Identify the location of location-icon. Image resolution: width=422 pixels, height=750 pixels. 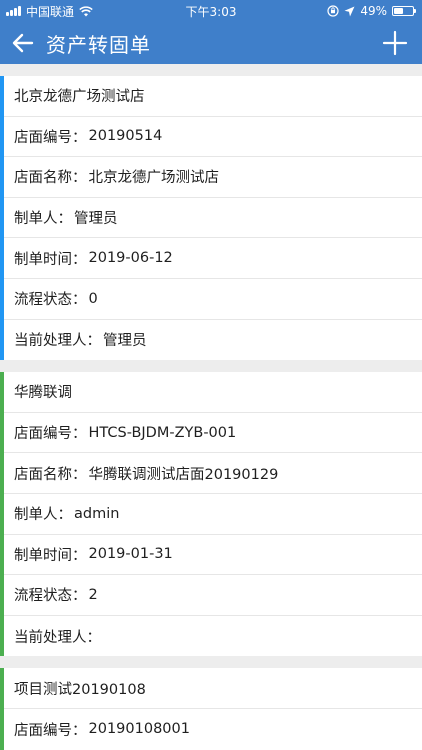
(349, 11).